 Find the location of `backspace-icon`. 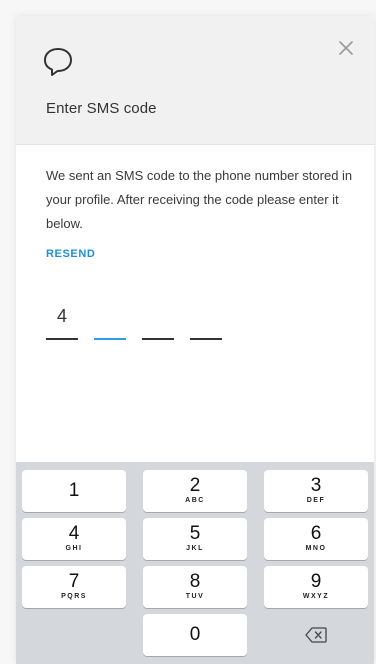

backspace-icon is located at coordinates (316, 635).